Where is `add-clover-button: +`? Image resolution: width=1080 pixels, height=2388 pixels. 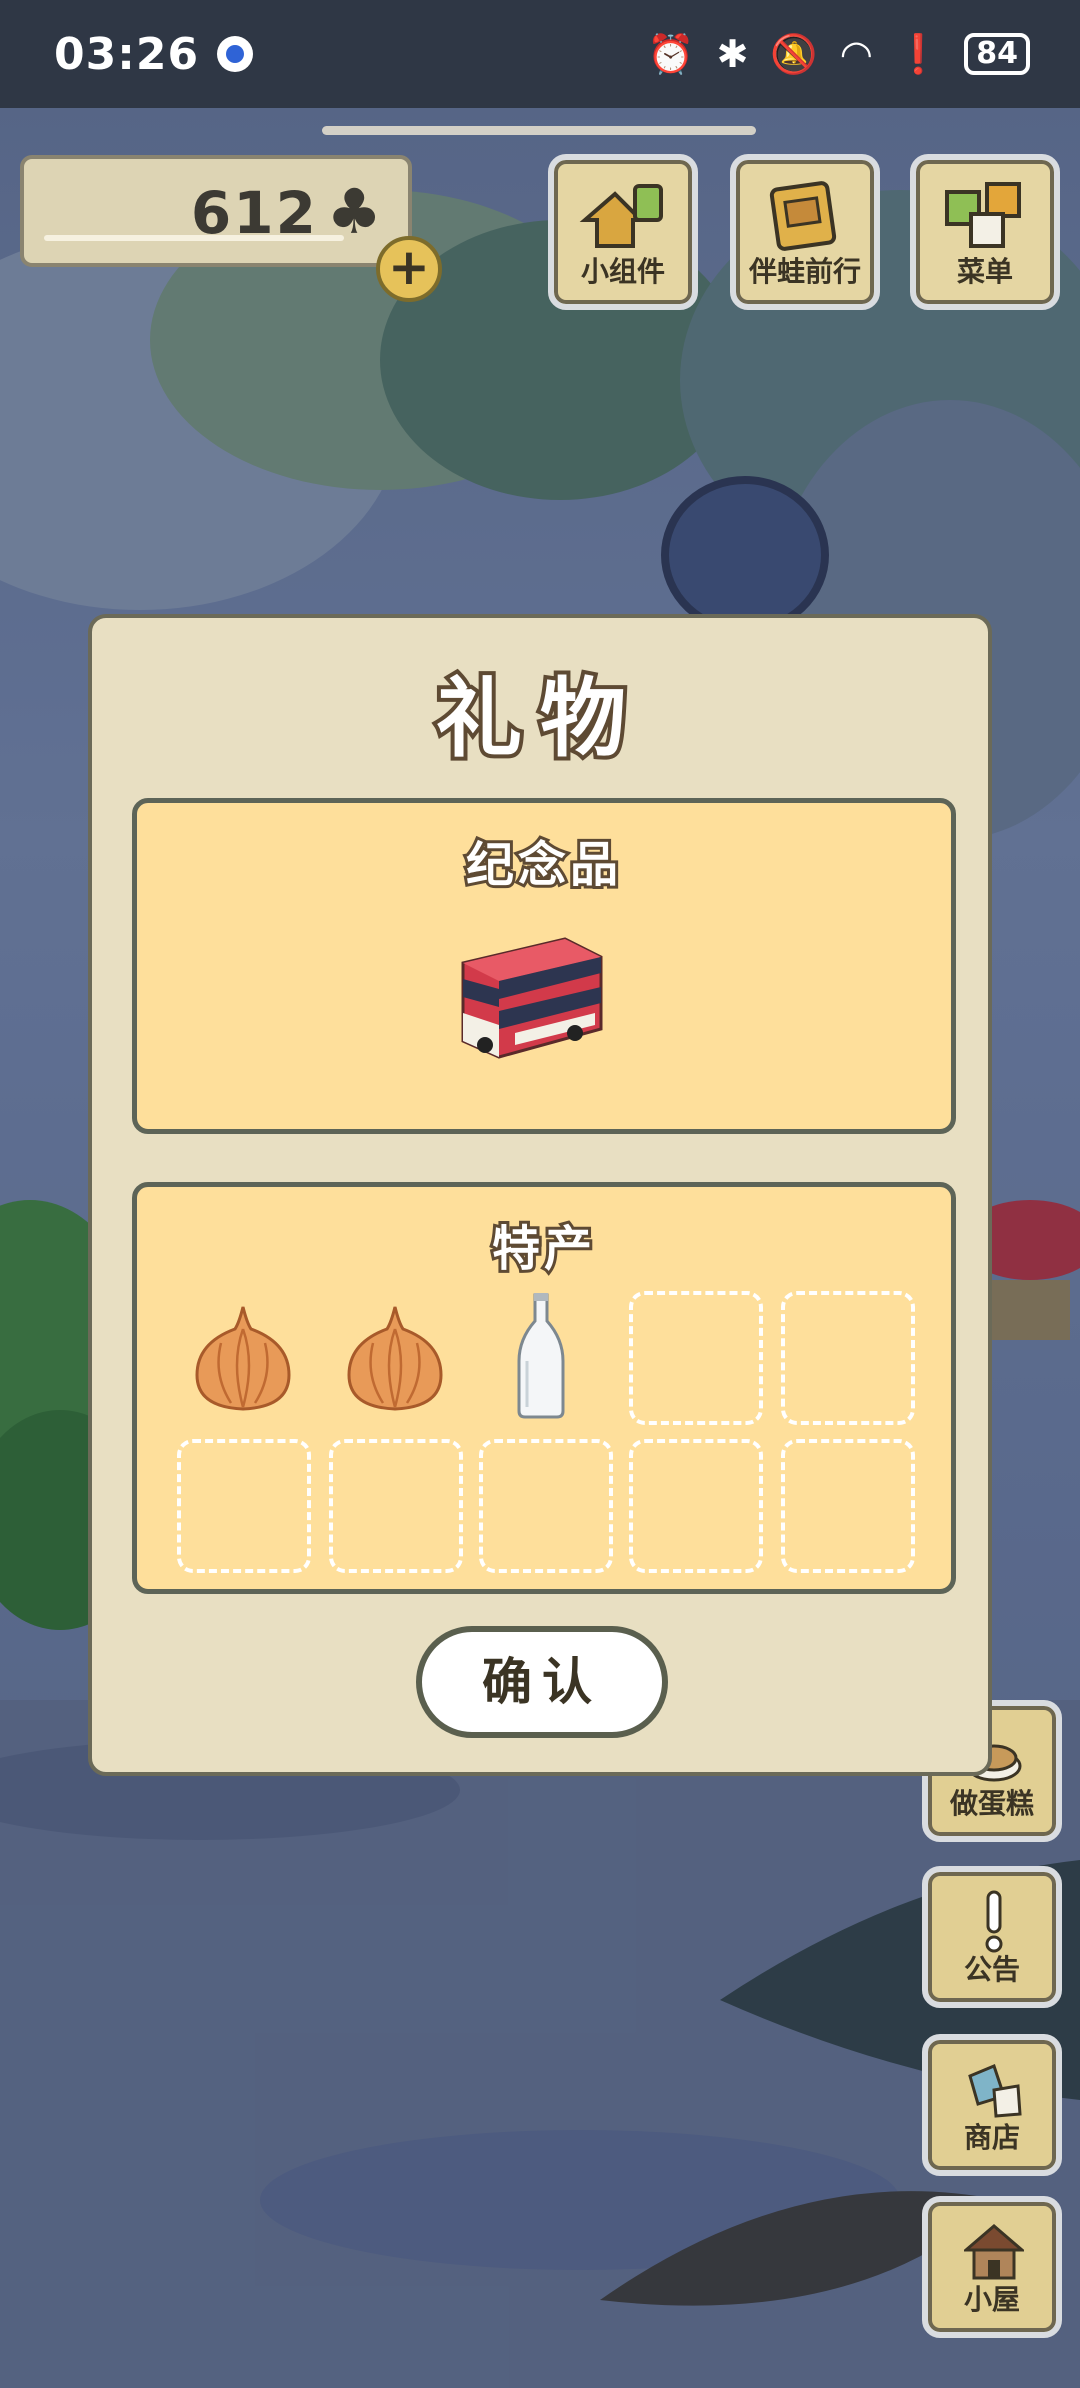 add-clover-button: + is located at coordinates (409, 269).